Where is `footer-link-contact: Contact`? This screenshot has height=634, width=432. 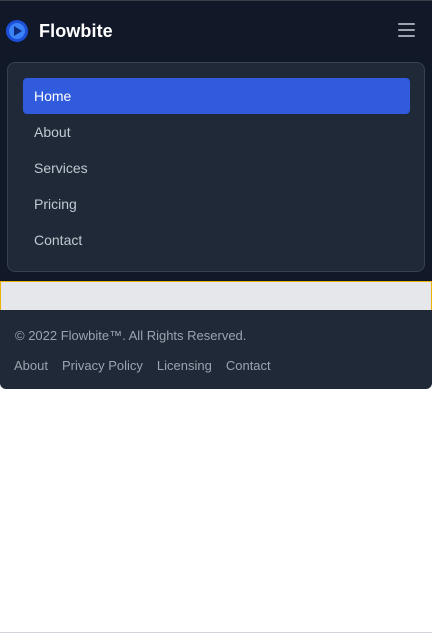
footer-link-contact: Contact is located at coordinates (248, 365).